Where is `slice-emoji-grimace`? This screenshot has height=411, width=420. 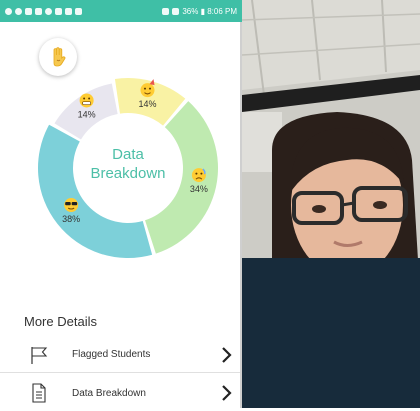
slice-emoji-grimace is located at coordinates (86, 100).